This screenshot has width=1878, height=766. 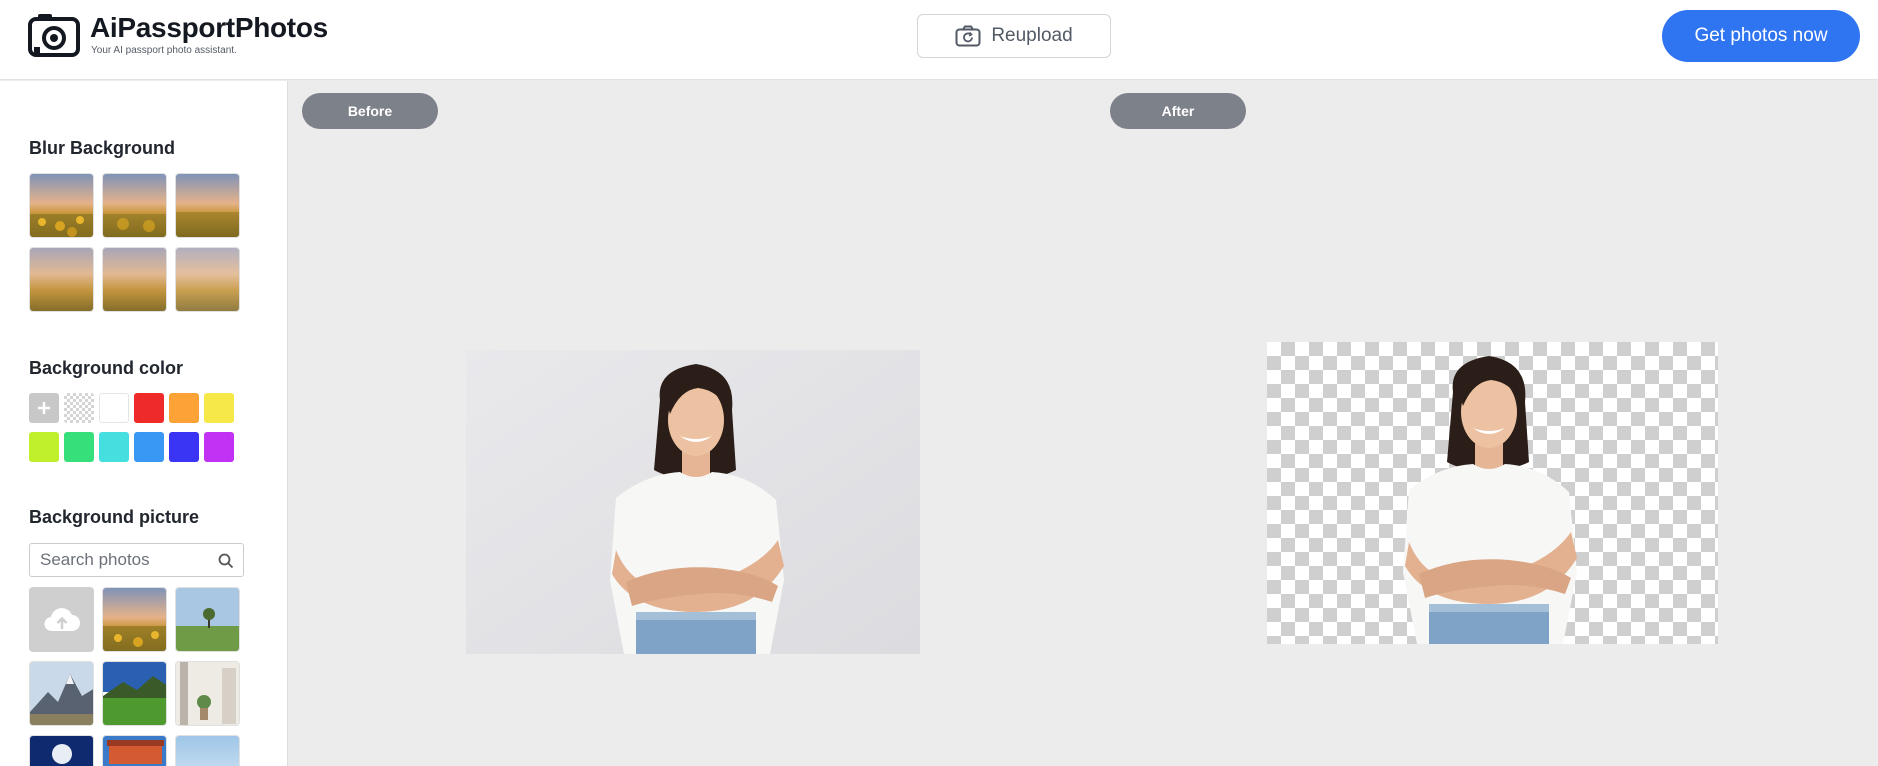 What do you see at coordinates (209, 27) in the screenshot?
I see `brand-name: AiPassportPhotos` at bounding box center [209, 27].